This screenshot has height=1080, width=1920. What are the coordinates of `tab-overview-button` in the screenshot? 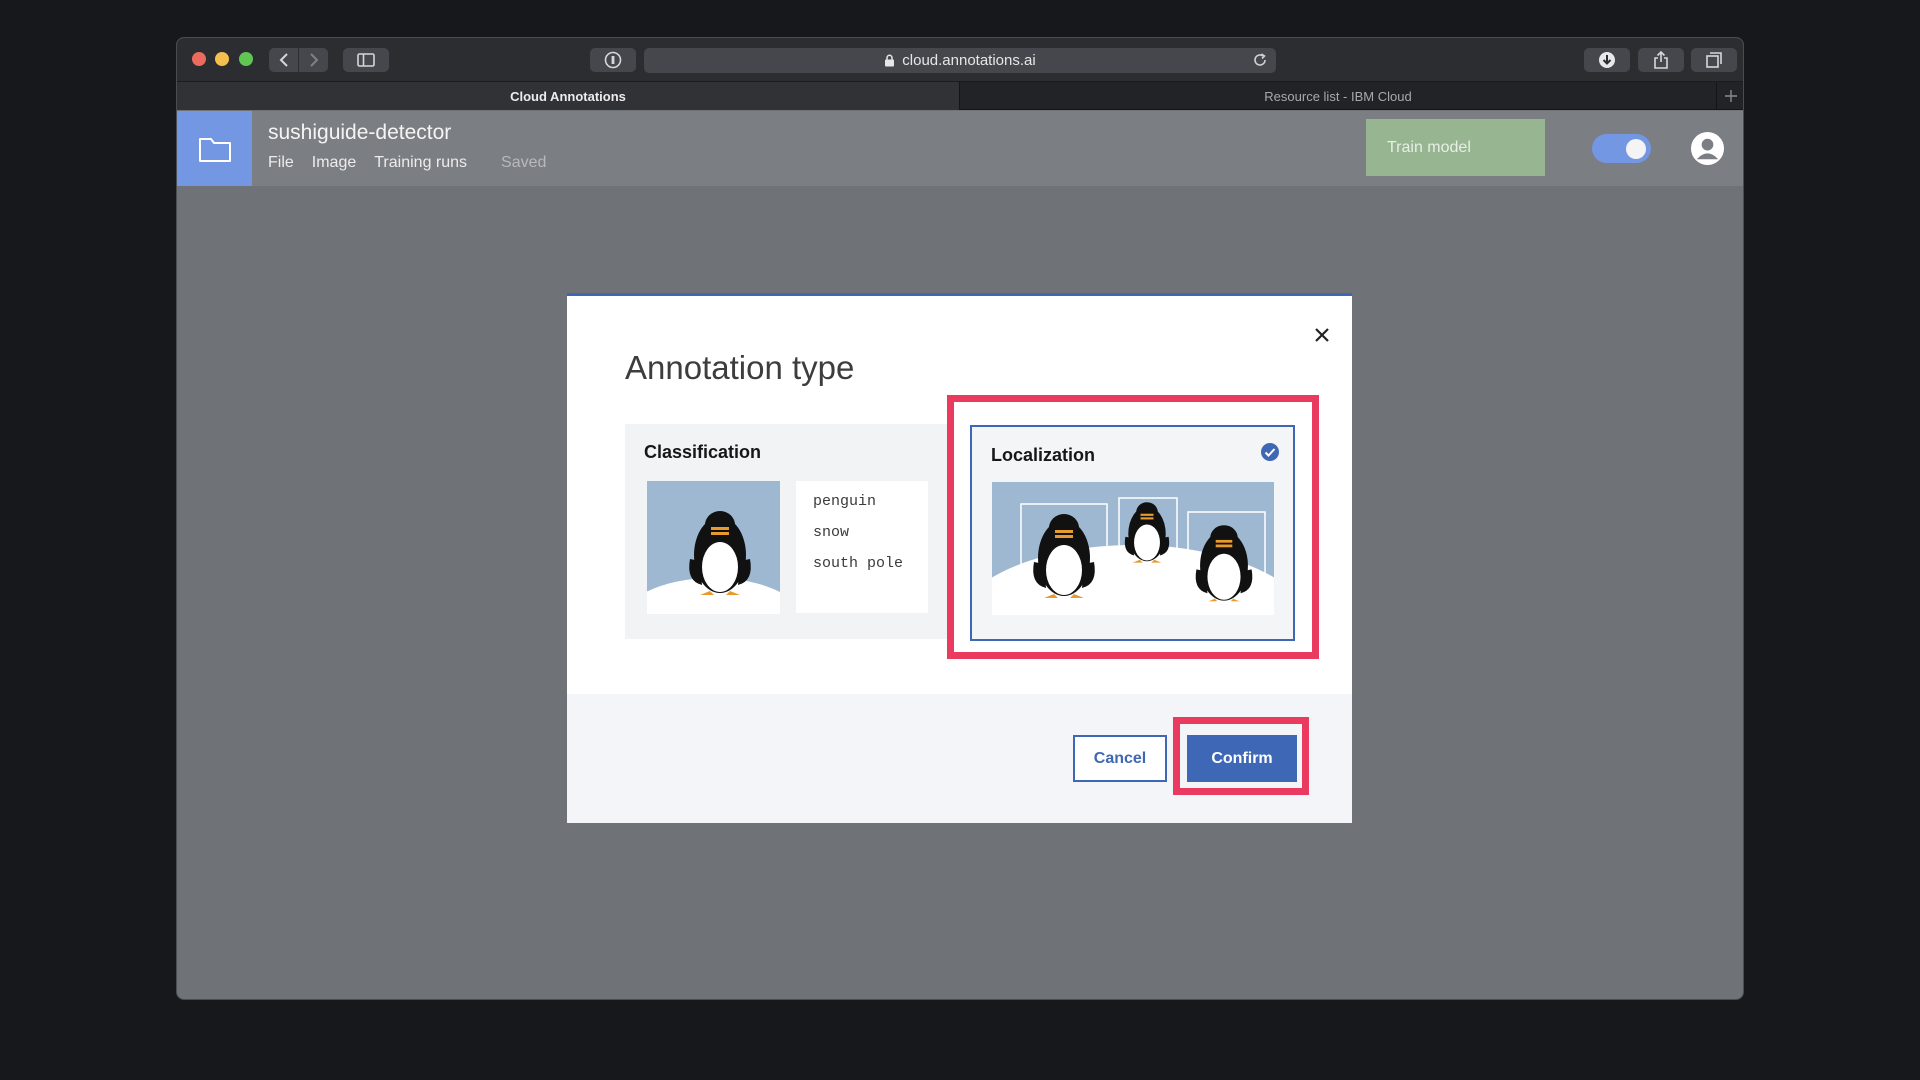 It's located at (1714, 60).